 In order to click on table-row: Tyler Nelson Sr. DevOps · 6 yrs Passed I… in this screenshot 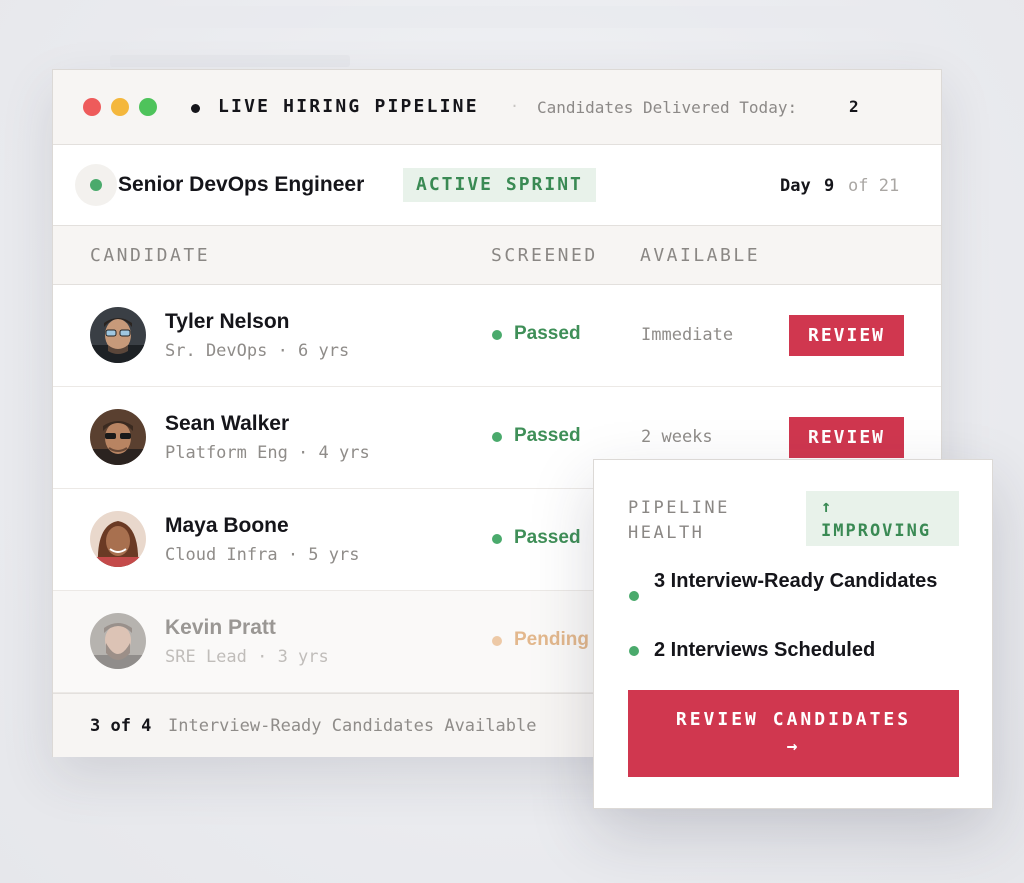, I will do `click(497, 336)`.